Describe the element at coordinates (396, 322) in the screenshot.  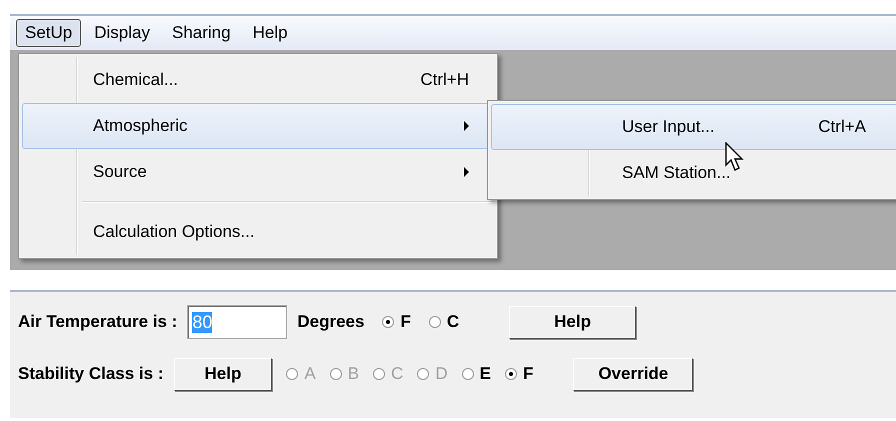
I see `unit-radio: F` at that location.